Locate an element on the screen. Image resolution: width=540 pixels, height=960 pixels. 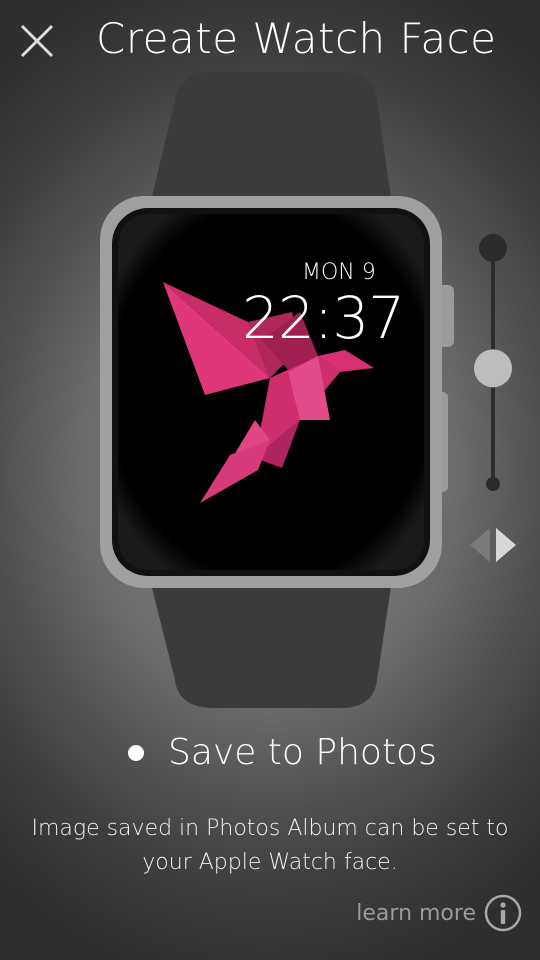
left-right-arrows-icon is located at coordinates (493, 545).